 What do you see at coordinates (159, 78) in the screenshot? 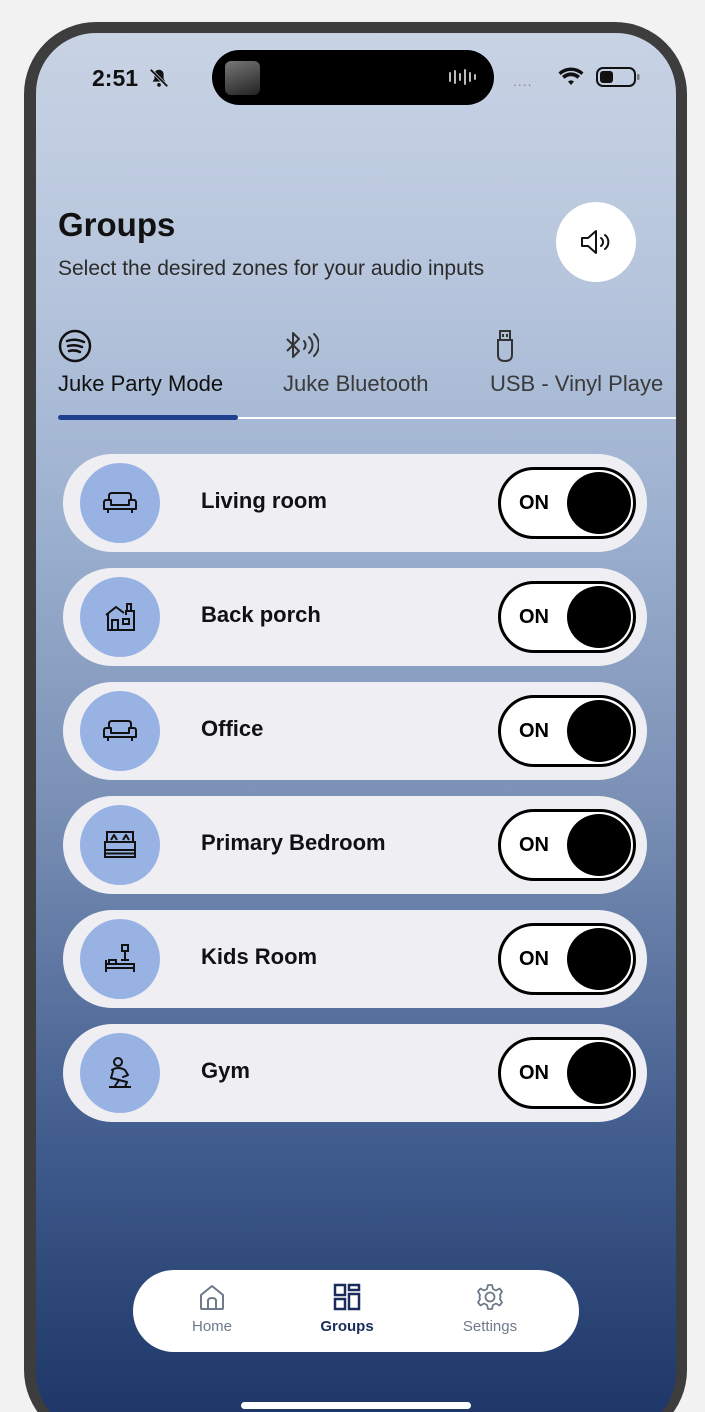
I see `bell-slash-icon` at bounding box center [159, 78].